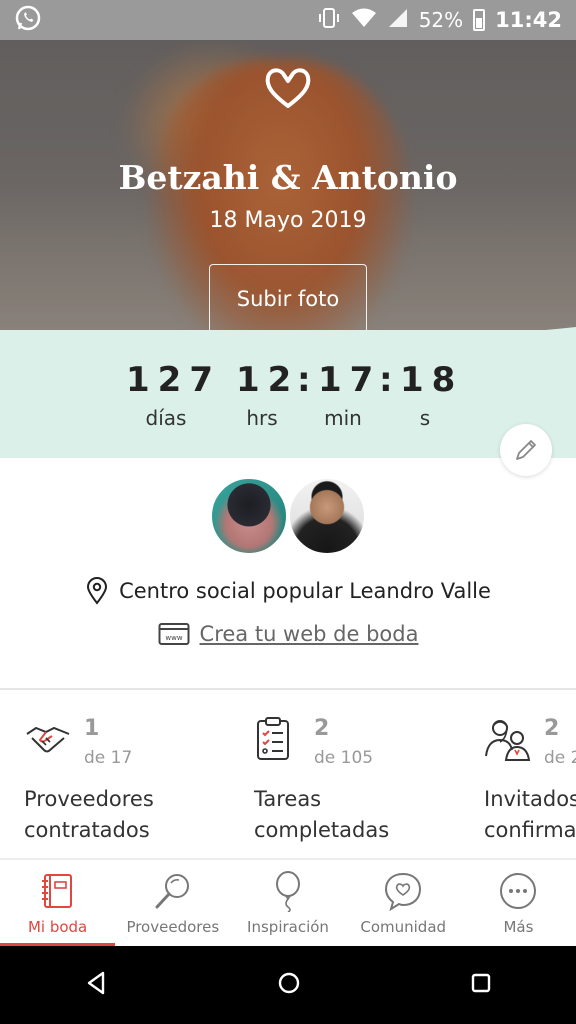 The image size is (576, 1024). What do you see at coordinates (108, 758) in the screenshot?
I see `stat-vendors-total: de 17` at bounding box center [108, 758].